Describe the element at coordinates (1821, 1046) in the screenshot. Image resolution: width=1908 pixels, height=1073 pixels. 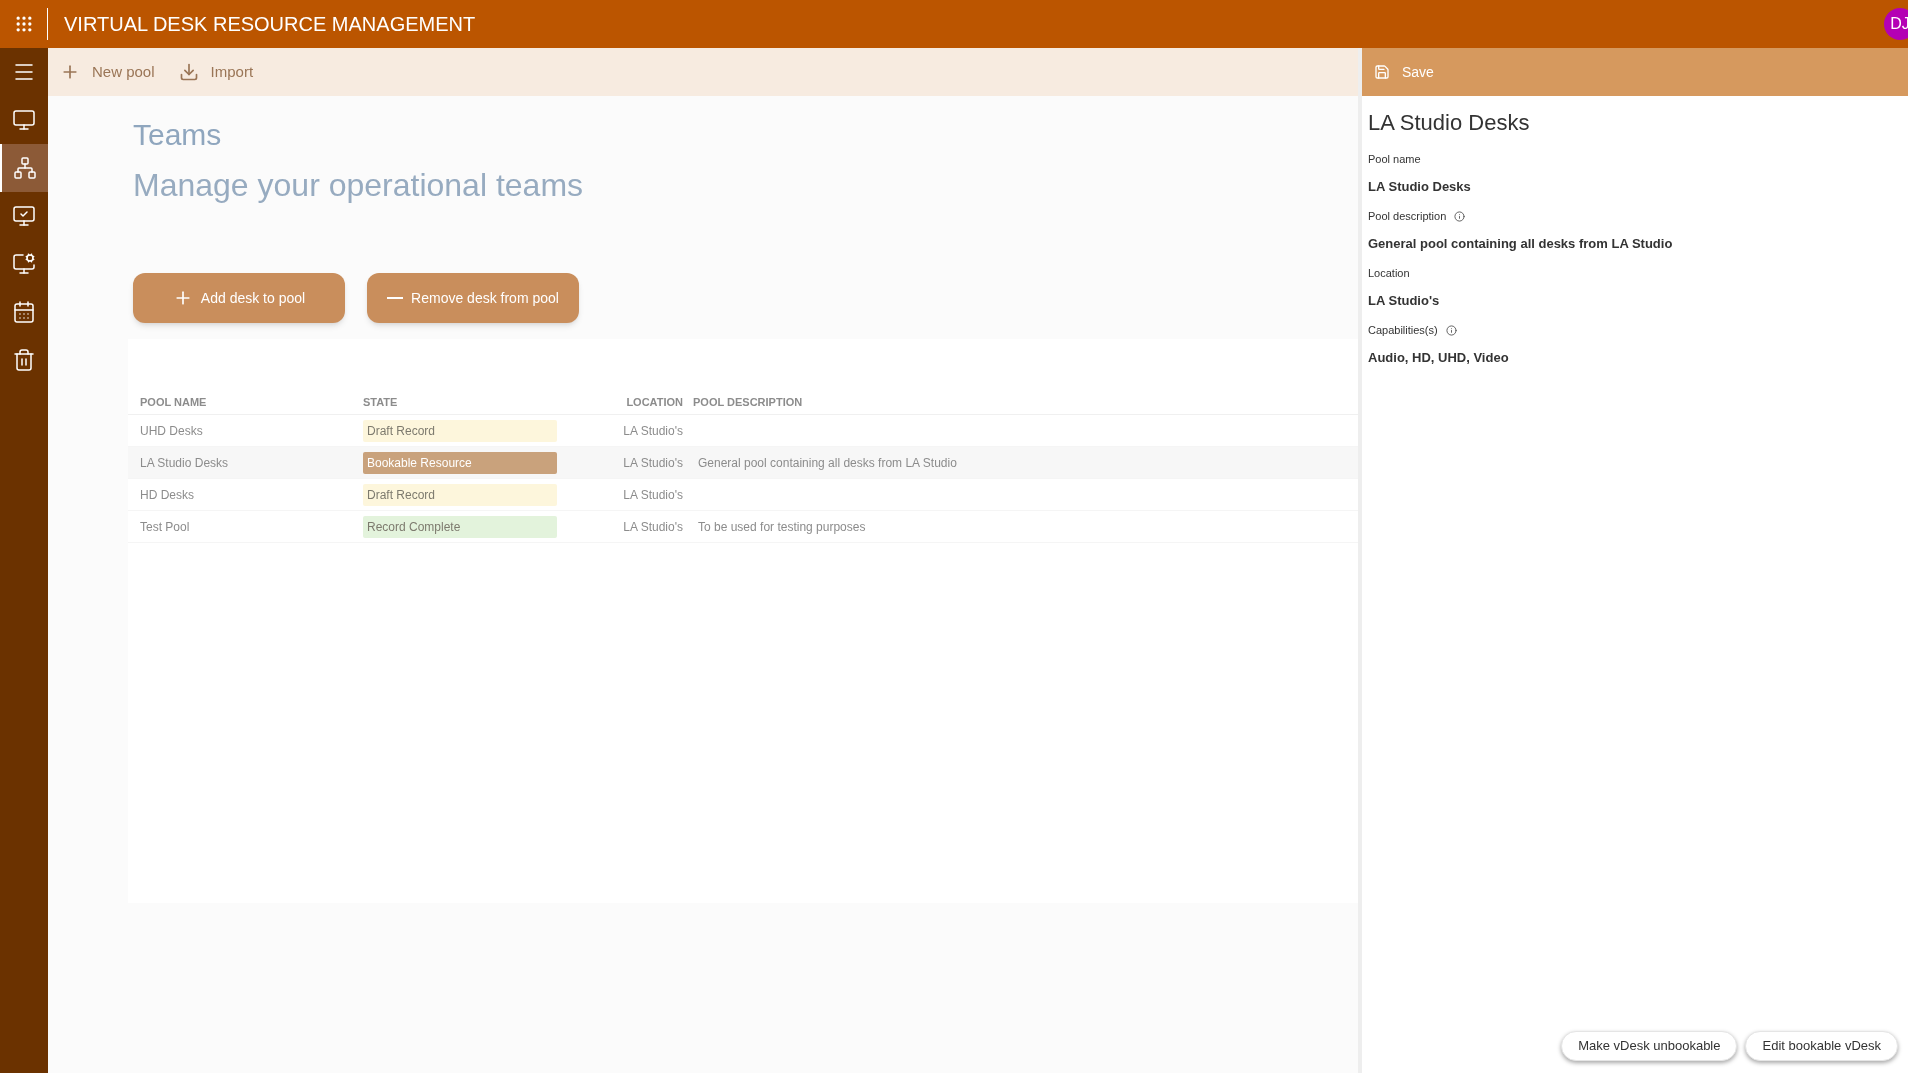
I see `panel-button: Edit bookable vDesk` at that location.